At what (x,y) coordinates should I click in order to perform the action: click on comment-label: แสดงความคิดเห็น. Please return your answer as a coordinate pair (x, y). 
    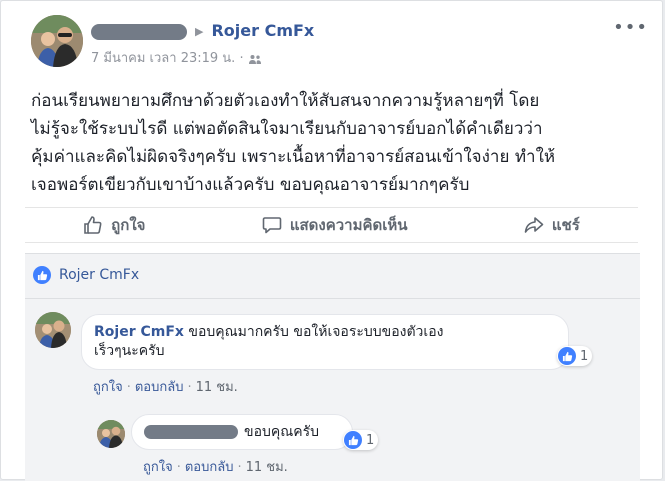
    Looking at the image, I should click on (348, 225).